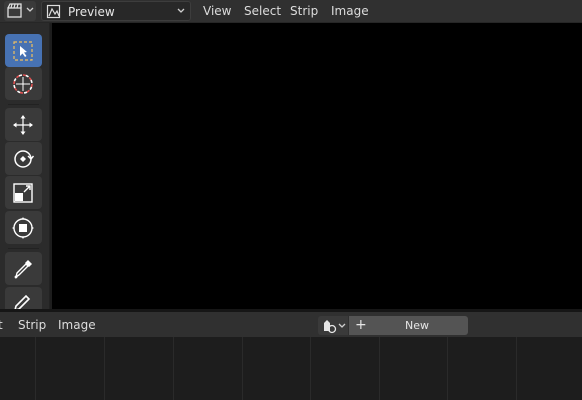  What do you see at coordinates (1, 325) in the screenshot?
I see `menu-select-partial: t` at bounding box center [1, 325].